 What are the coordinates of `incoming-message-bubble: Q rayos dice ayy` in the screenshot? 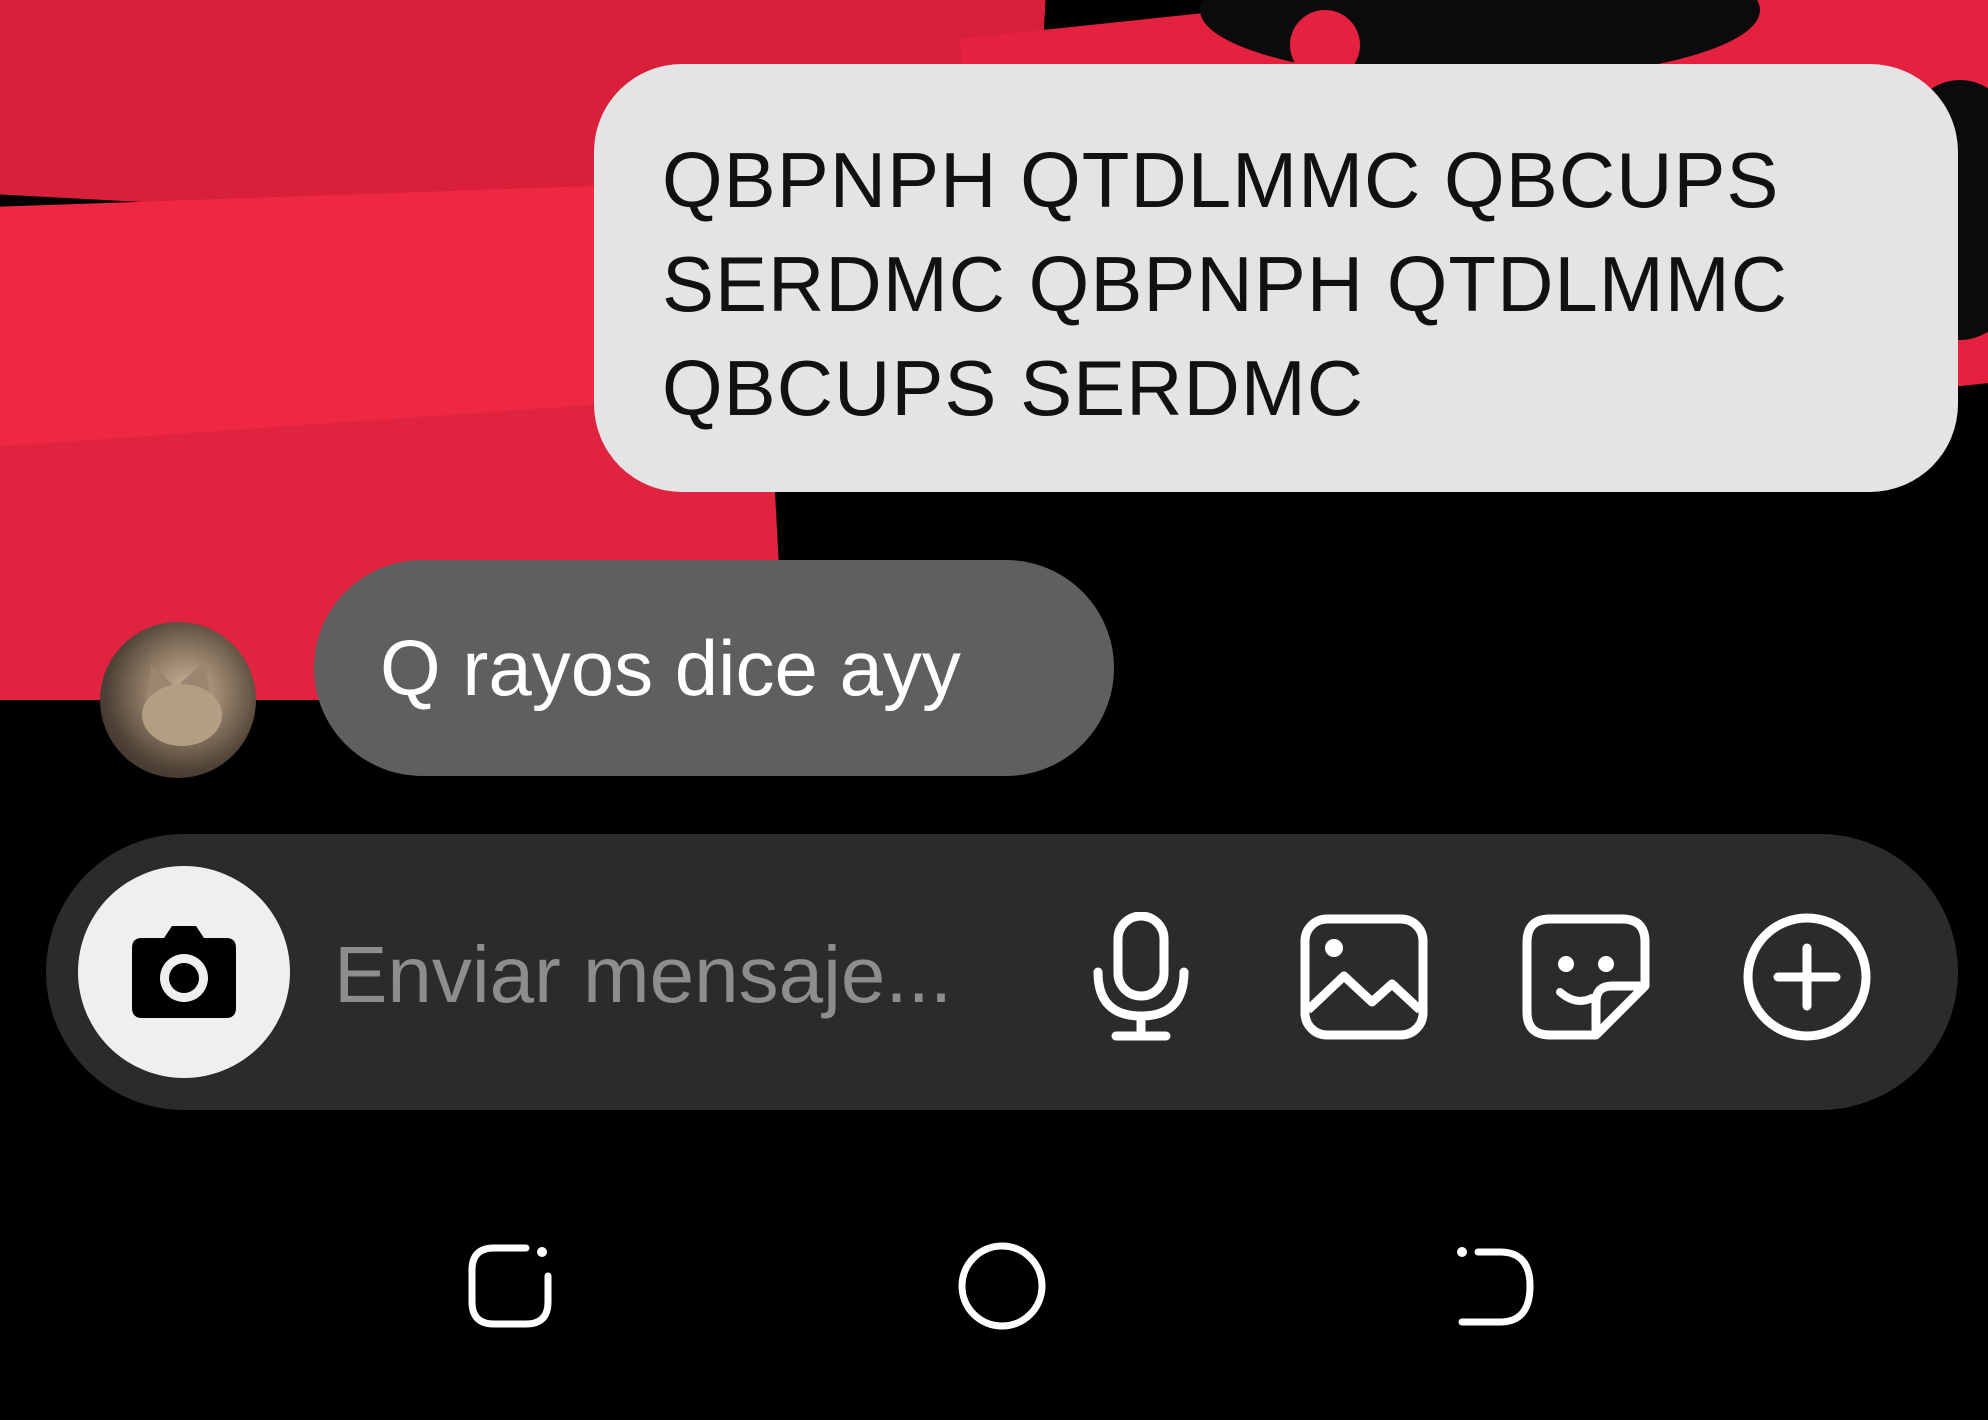 It's located at (714, 668).